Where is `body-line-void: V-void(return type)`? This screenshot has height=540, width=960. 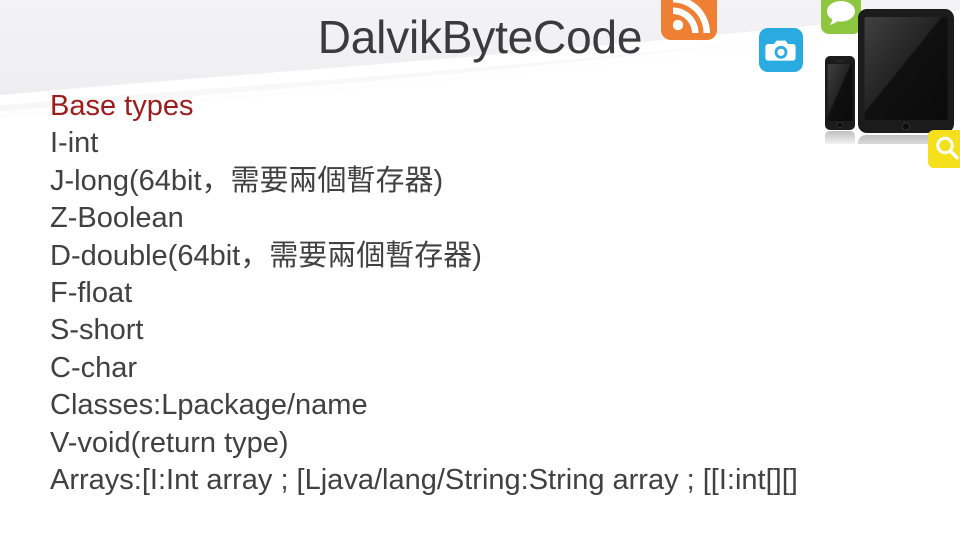 body-line-void: V-void(return type) is located at coordinates (169, 442).